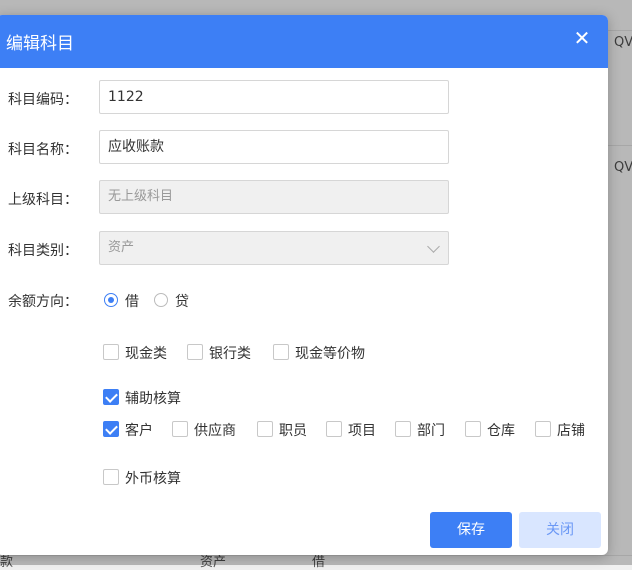  Describe the element at coordinates (431, 431) in the screenshot. I see `department-label: 部门` at that location.